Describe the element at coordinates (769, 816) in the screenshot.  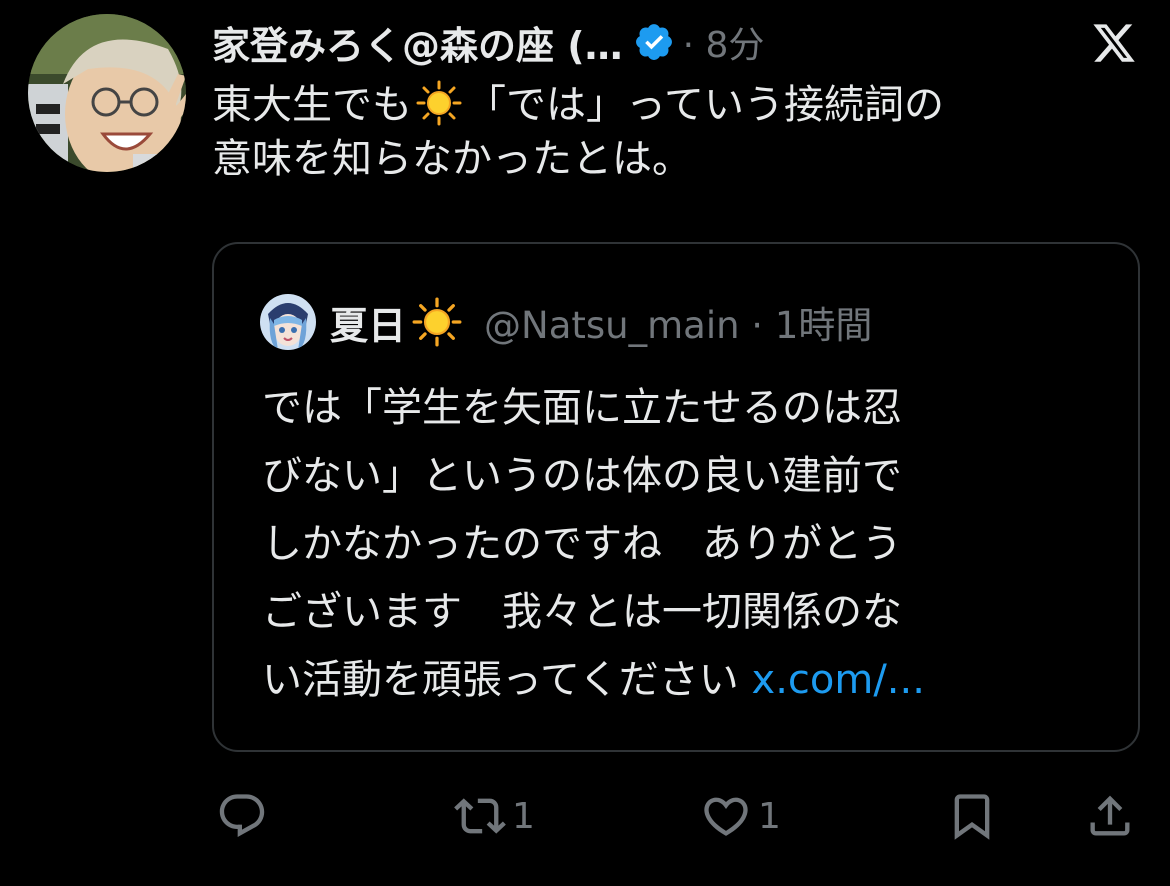
I see `like-count: 1` at that location.